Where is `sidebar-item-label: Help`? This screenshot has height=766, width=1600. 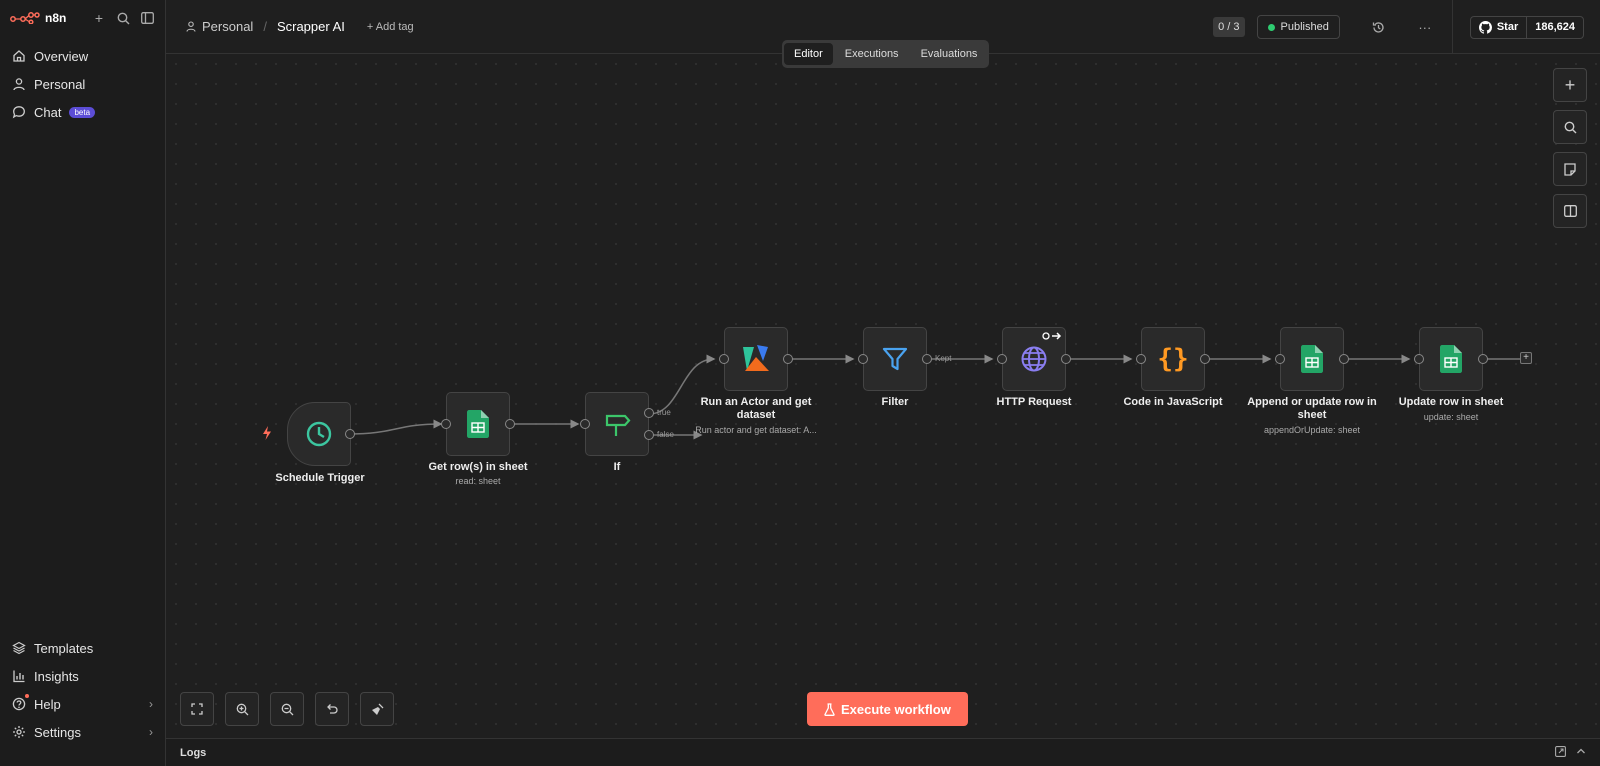 sidebar-item-label: Help is located at coordinates (47, 704).